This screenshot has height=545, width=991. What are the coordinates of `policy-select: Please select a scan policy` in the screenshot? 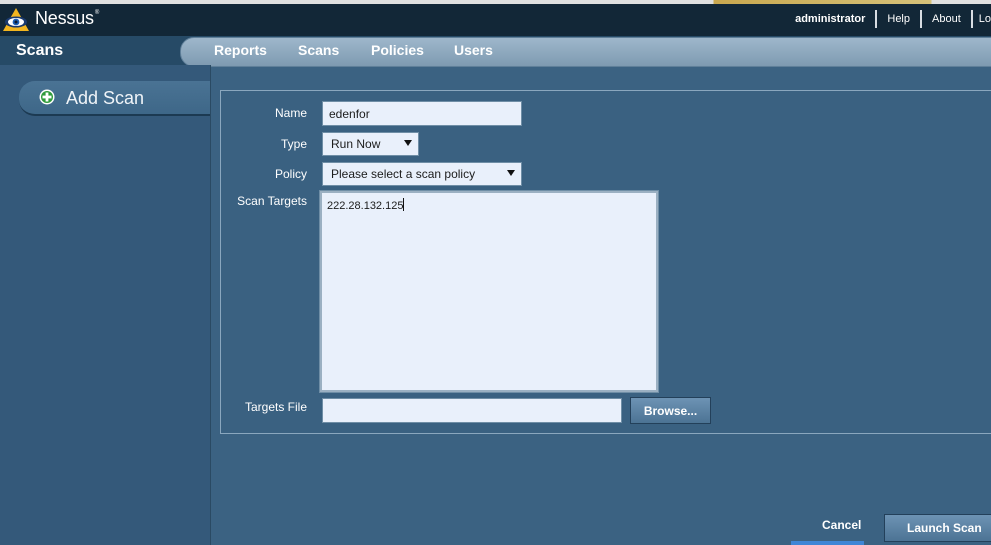 It's located at (422, 174).